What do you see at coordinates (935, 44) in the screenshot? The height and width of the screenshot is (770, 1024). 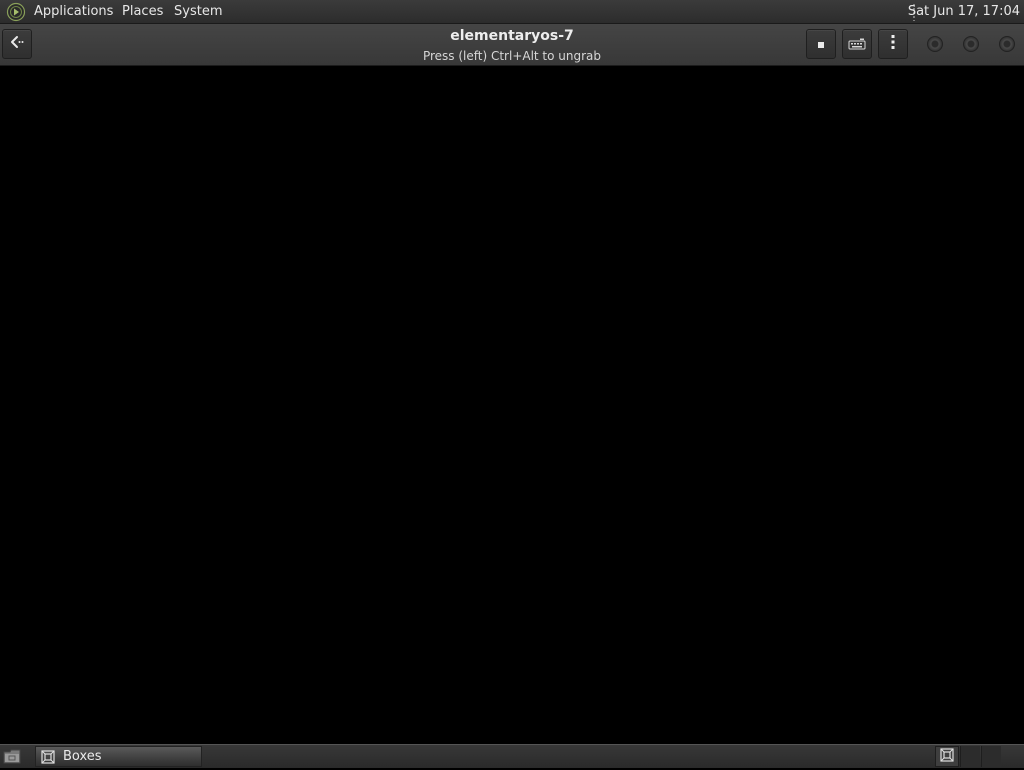 I see `minimize-button` at bounding box center [935, 44].